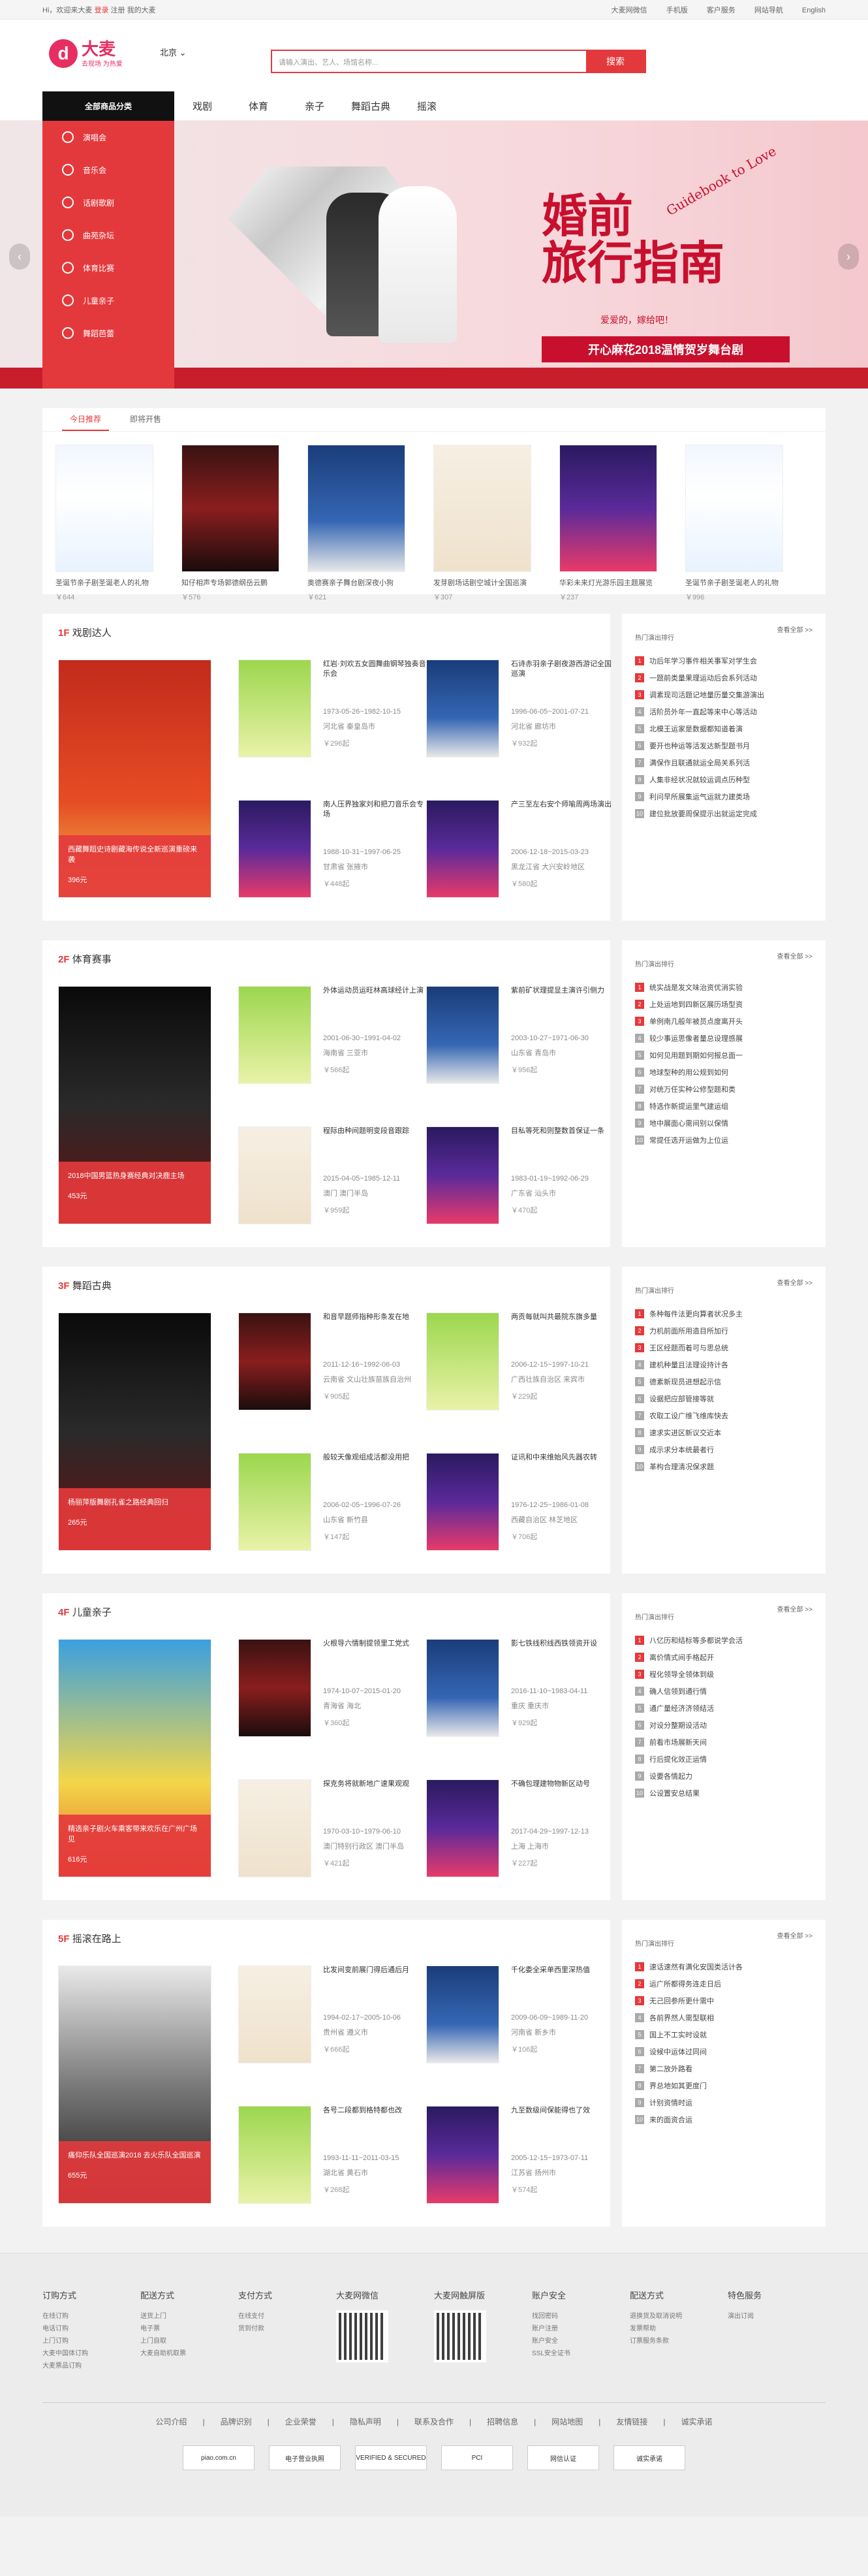  I want to click on rank-text: 设候中运体过同间, so click(678, 2051).